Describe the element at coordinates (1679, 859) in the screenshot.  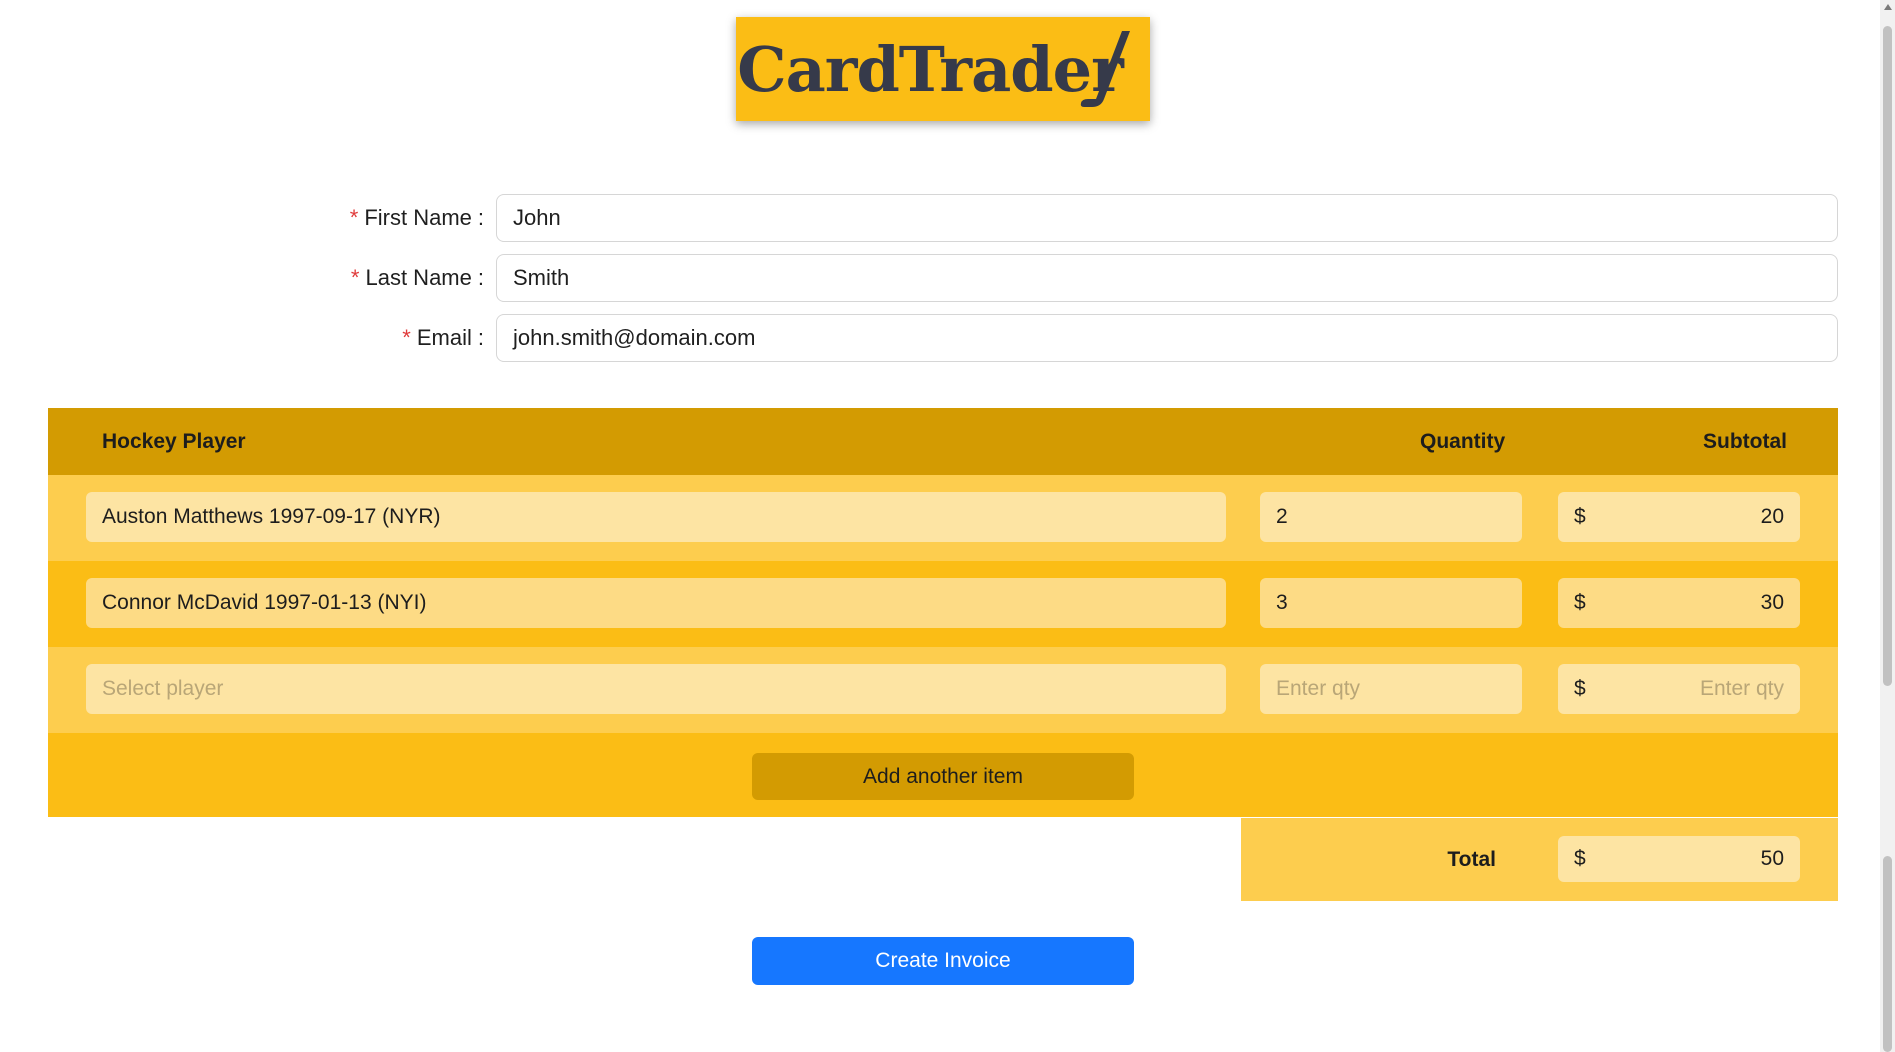
I see `total-field: $ 50` at that location.